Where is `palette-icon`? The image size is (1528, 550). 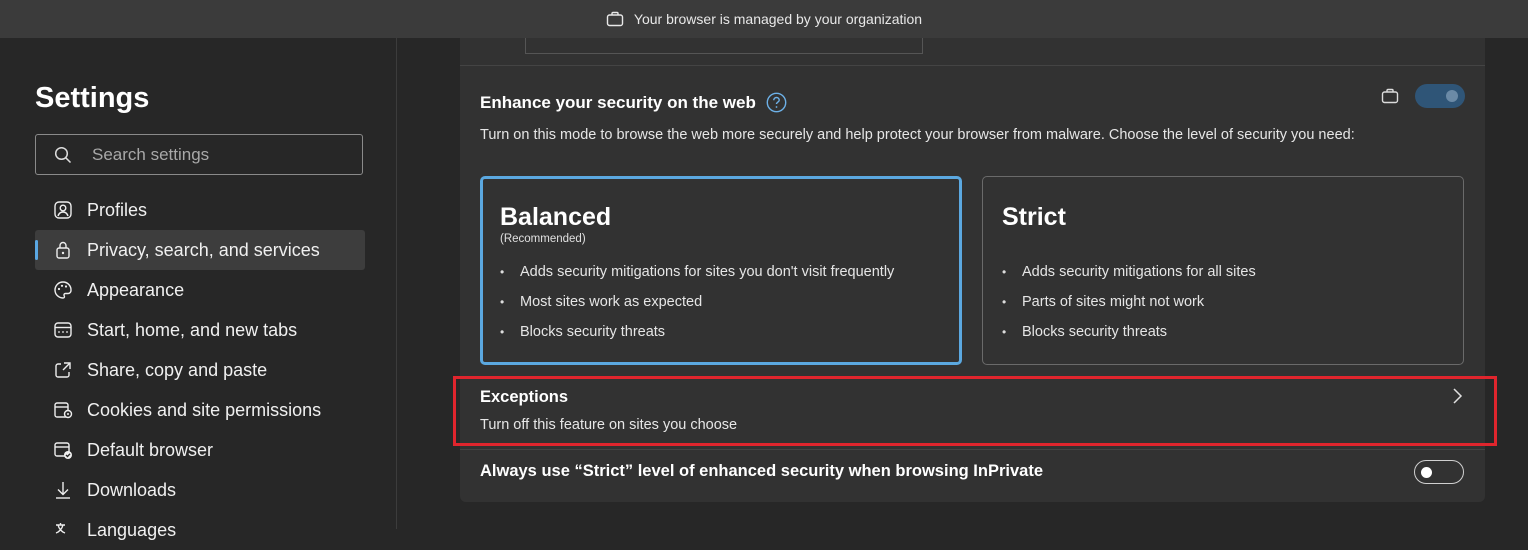
palette-icon is located at coordinates (63, 290).